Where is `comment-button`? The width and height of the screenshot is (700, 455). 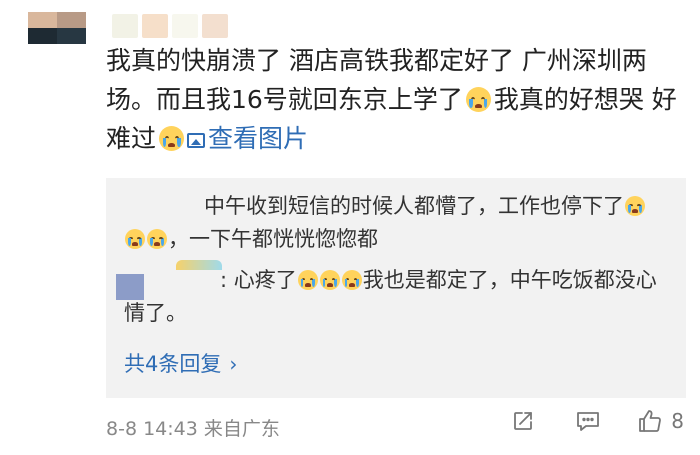 comment-button is located at coordinates (588, 421).